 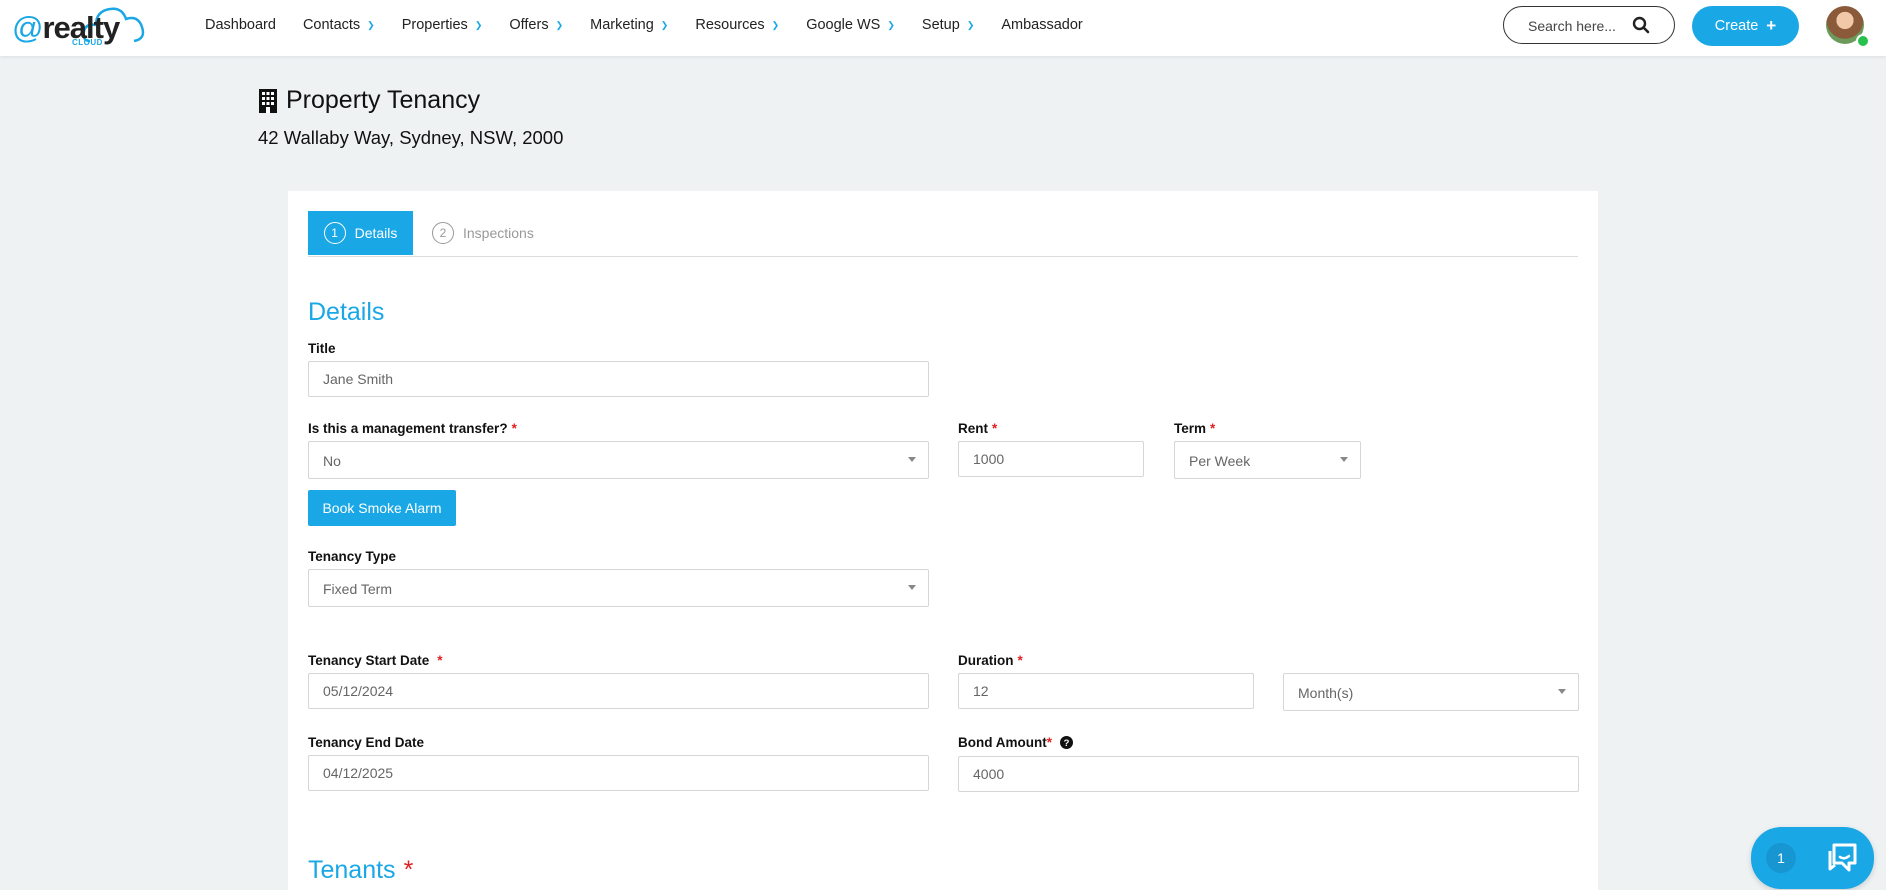 I want to click on bond-amount-field, so click(x=1268, y=774).